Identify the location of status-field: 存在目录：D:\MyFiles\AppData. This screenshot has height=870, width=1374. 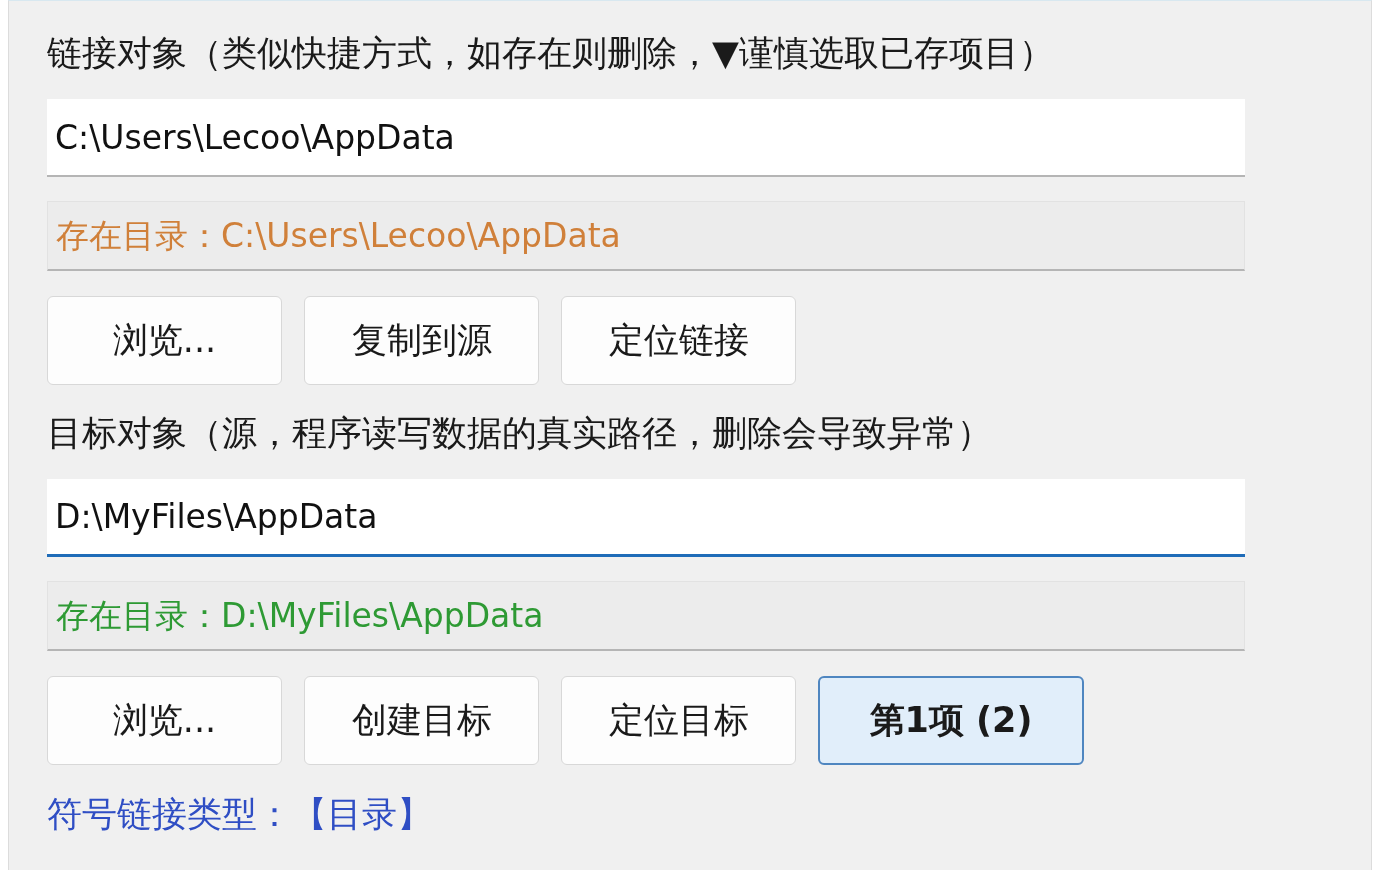
(646, 616).